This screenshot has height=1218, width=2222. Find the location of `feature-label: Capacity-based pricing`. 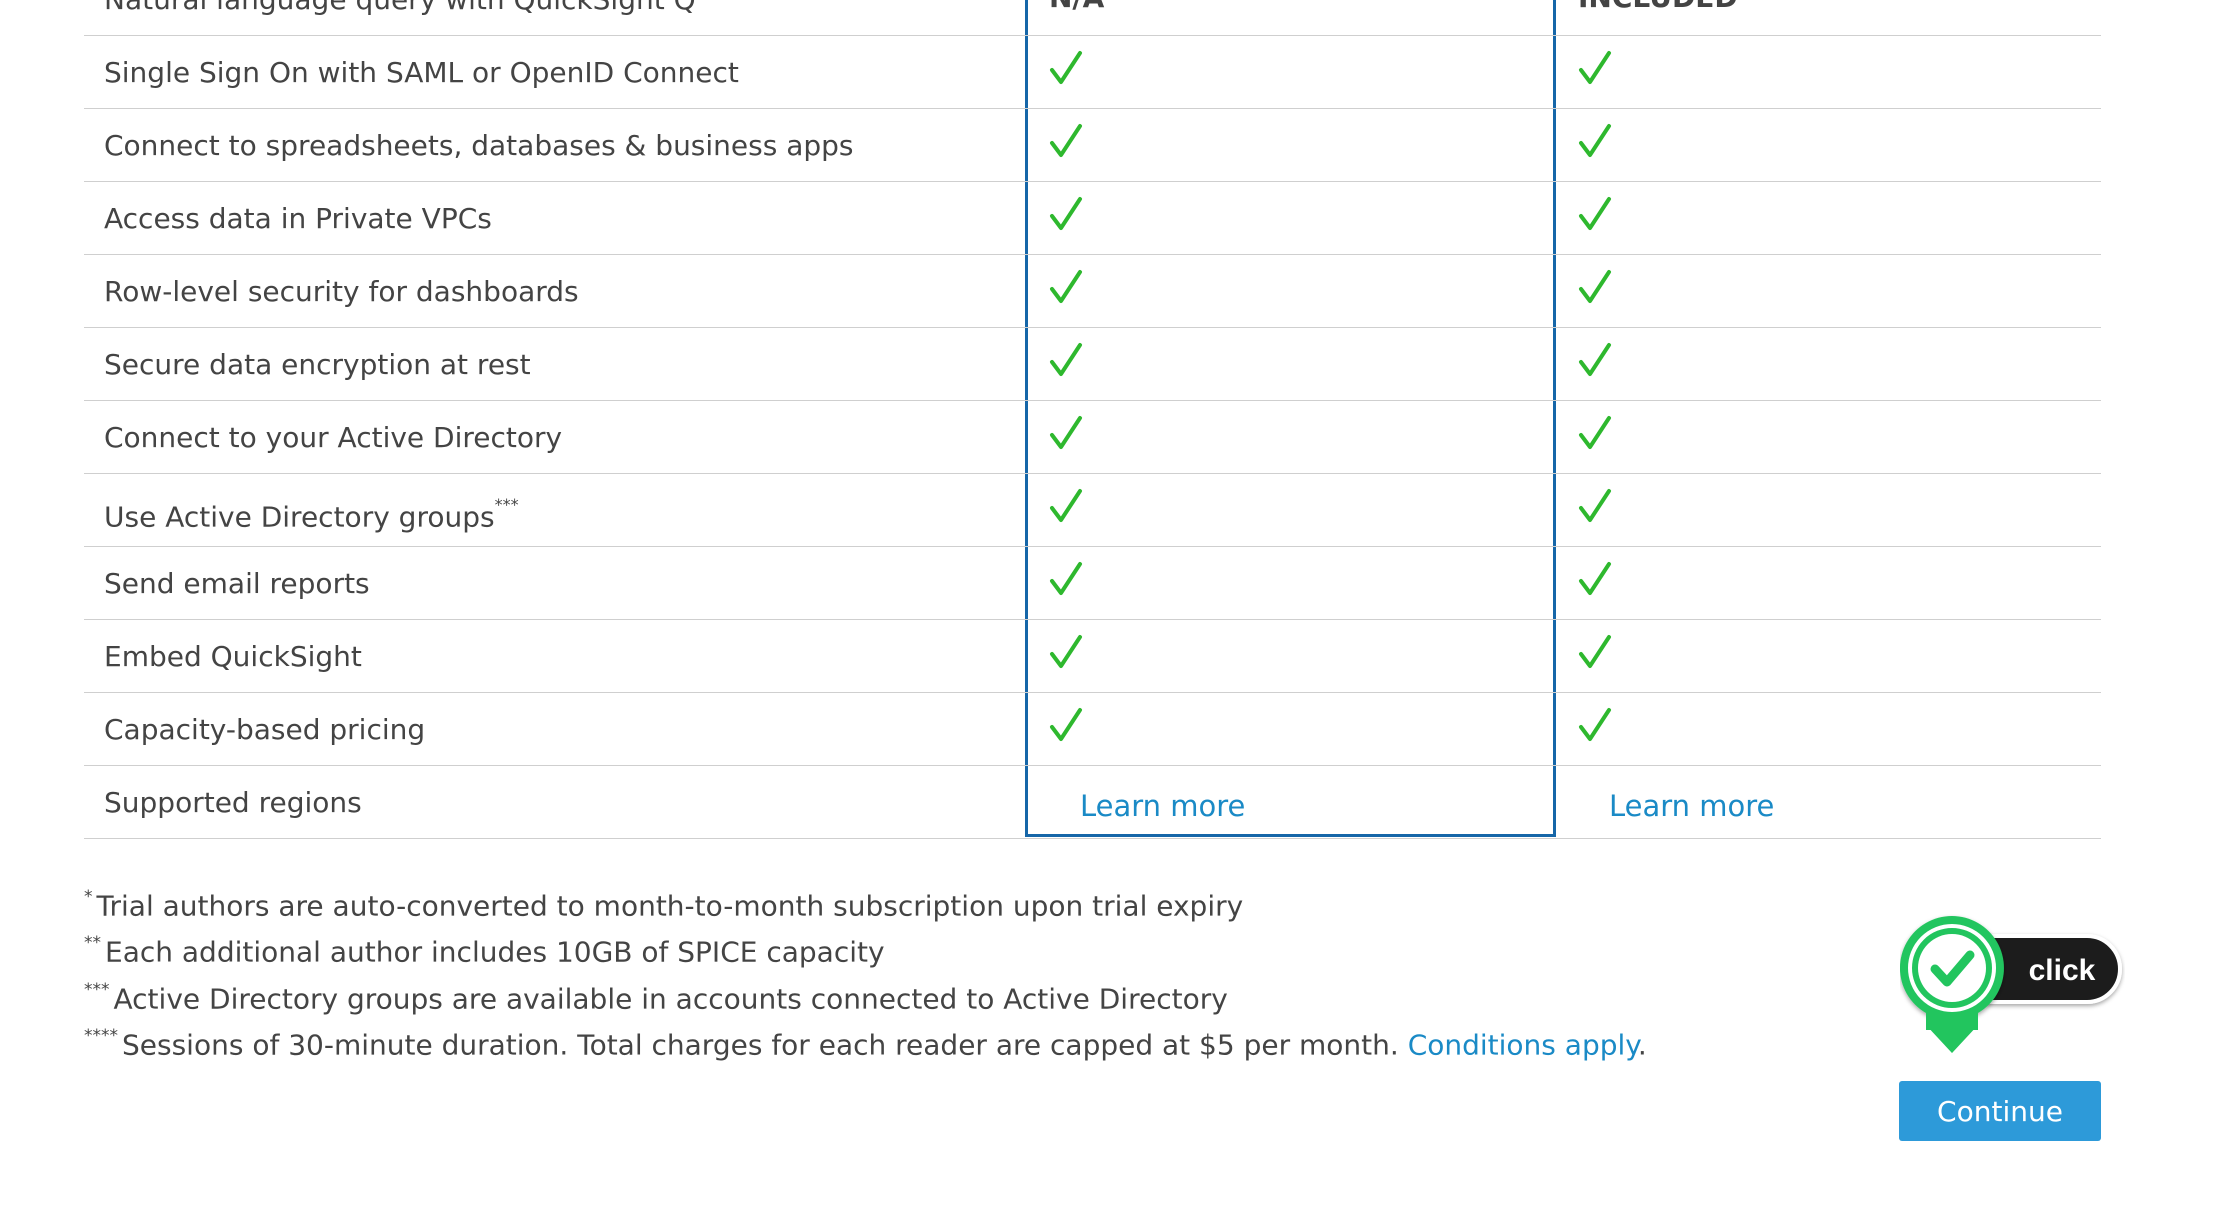

feature-label: Capacity-based pricing is located at coordinates (265, 729).